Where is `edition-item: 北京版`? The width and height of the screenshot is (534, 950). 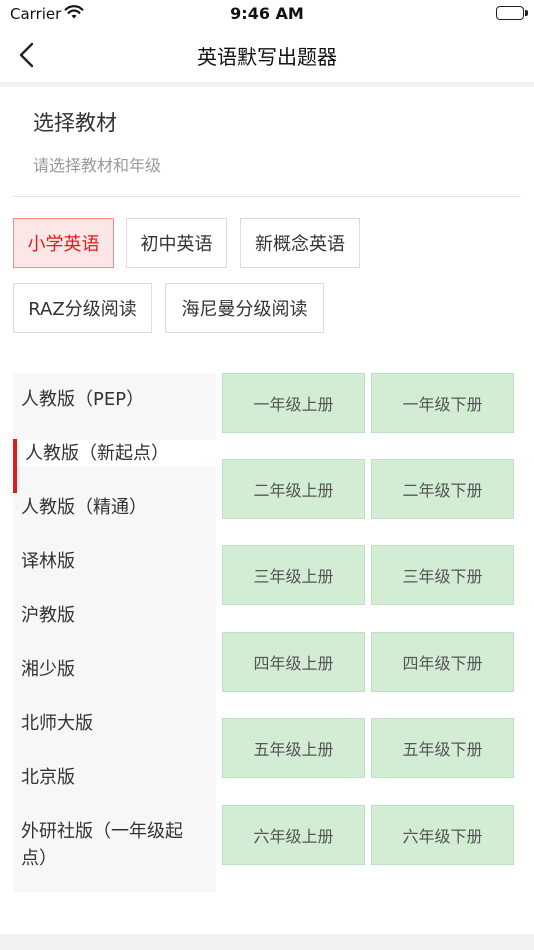
edition-item: 北京版 is located at coordinates (114, 777).